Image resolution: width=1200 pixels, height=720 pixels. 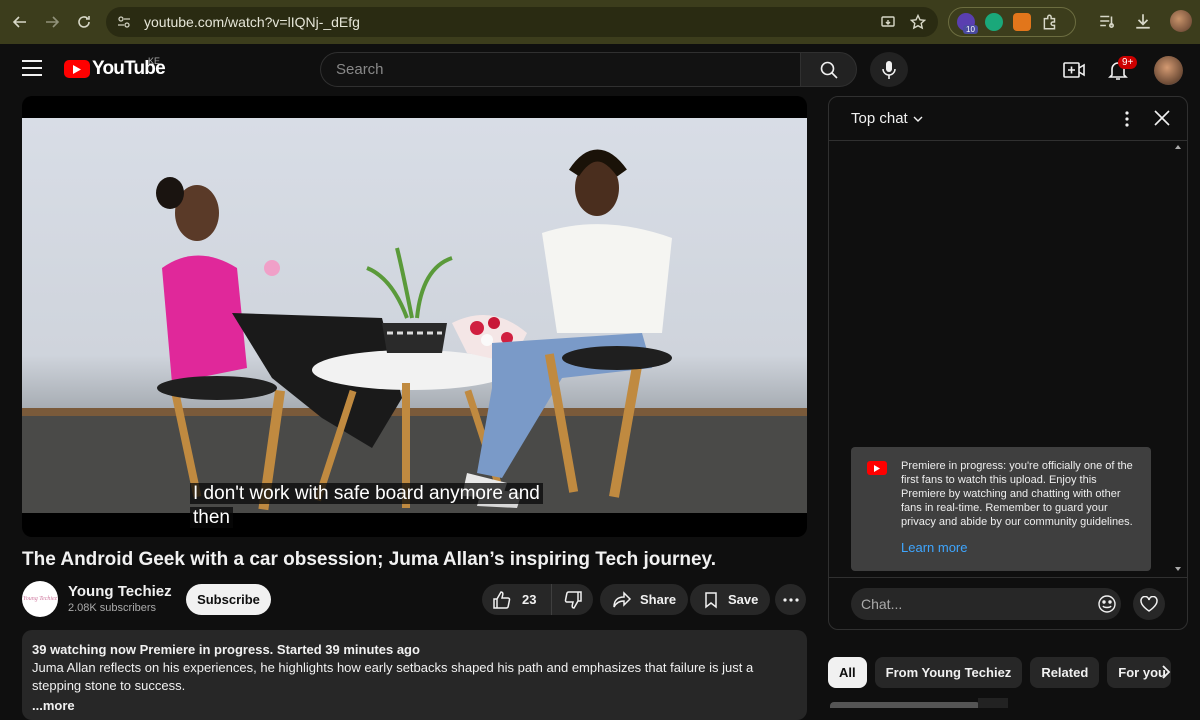 I want to click on share-label: Share, so click(x=658, y=599).